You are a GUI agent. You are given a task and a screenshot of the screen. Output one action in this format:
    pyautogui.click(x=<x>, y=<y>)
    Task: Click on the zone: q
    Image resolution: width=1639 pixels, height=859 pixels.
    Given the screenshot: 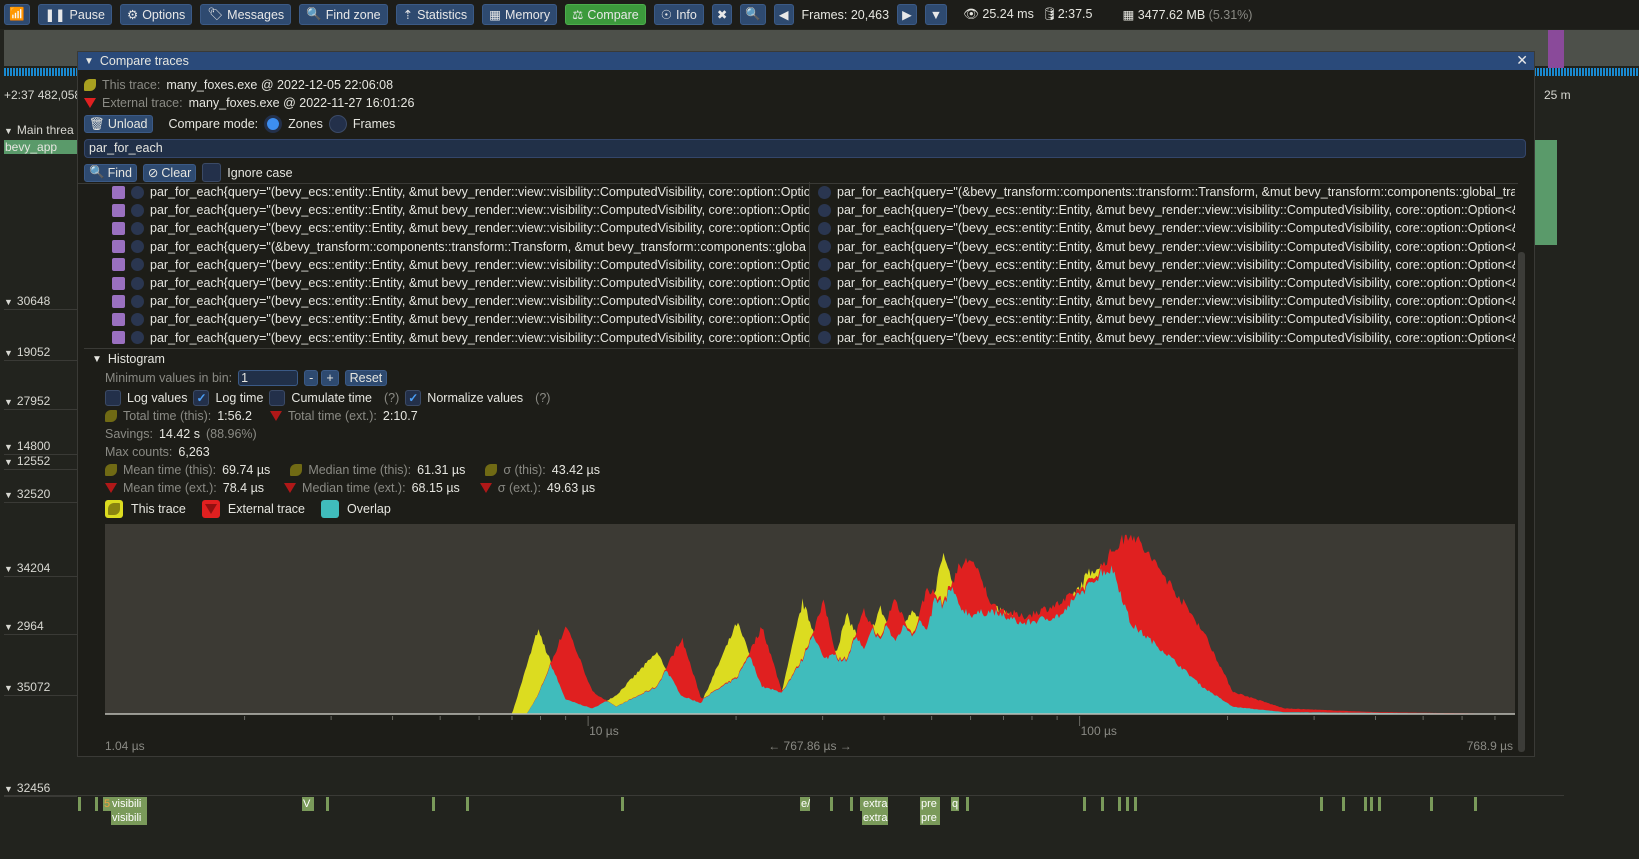 What is the action you would take?
    pyautogui.click(x=955, y=804)
    